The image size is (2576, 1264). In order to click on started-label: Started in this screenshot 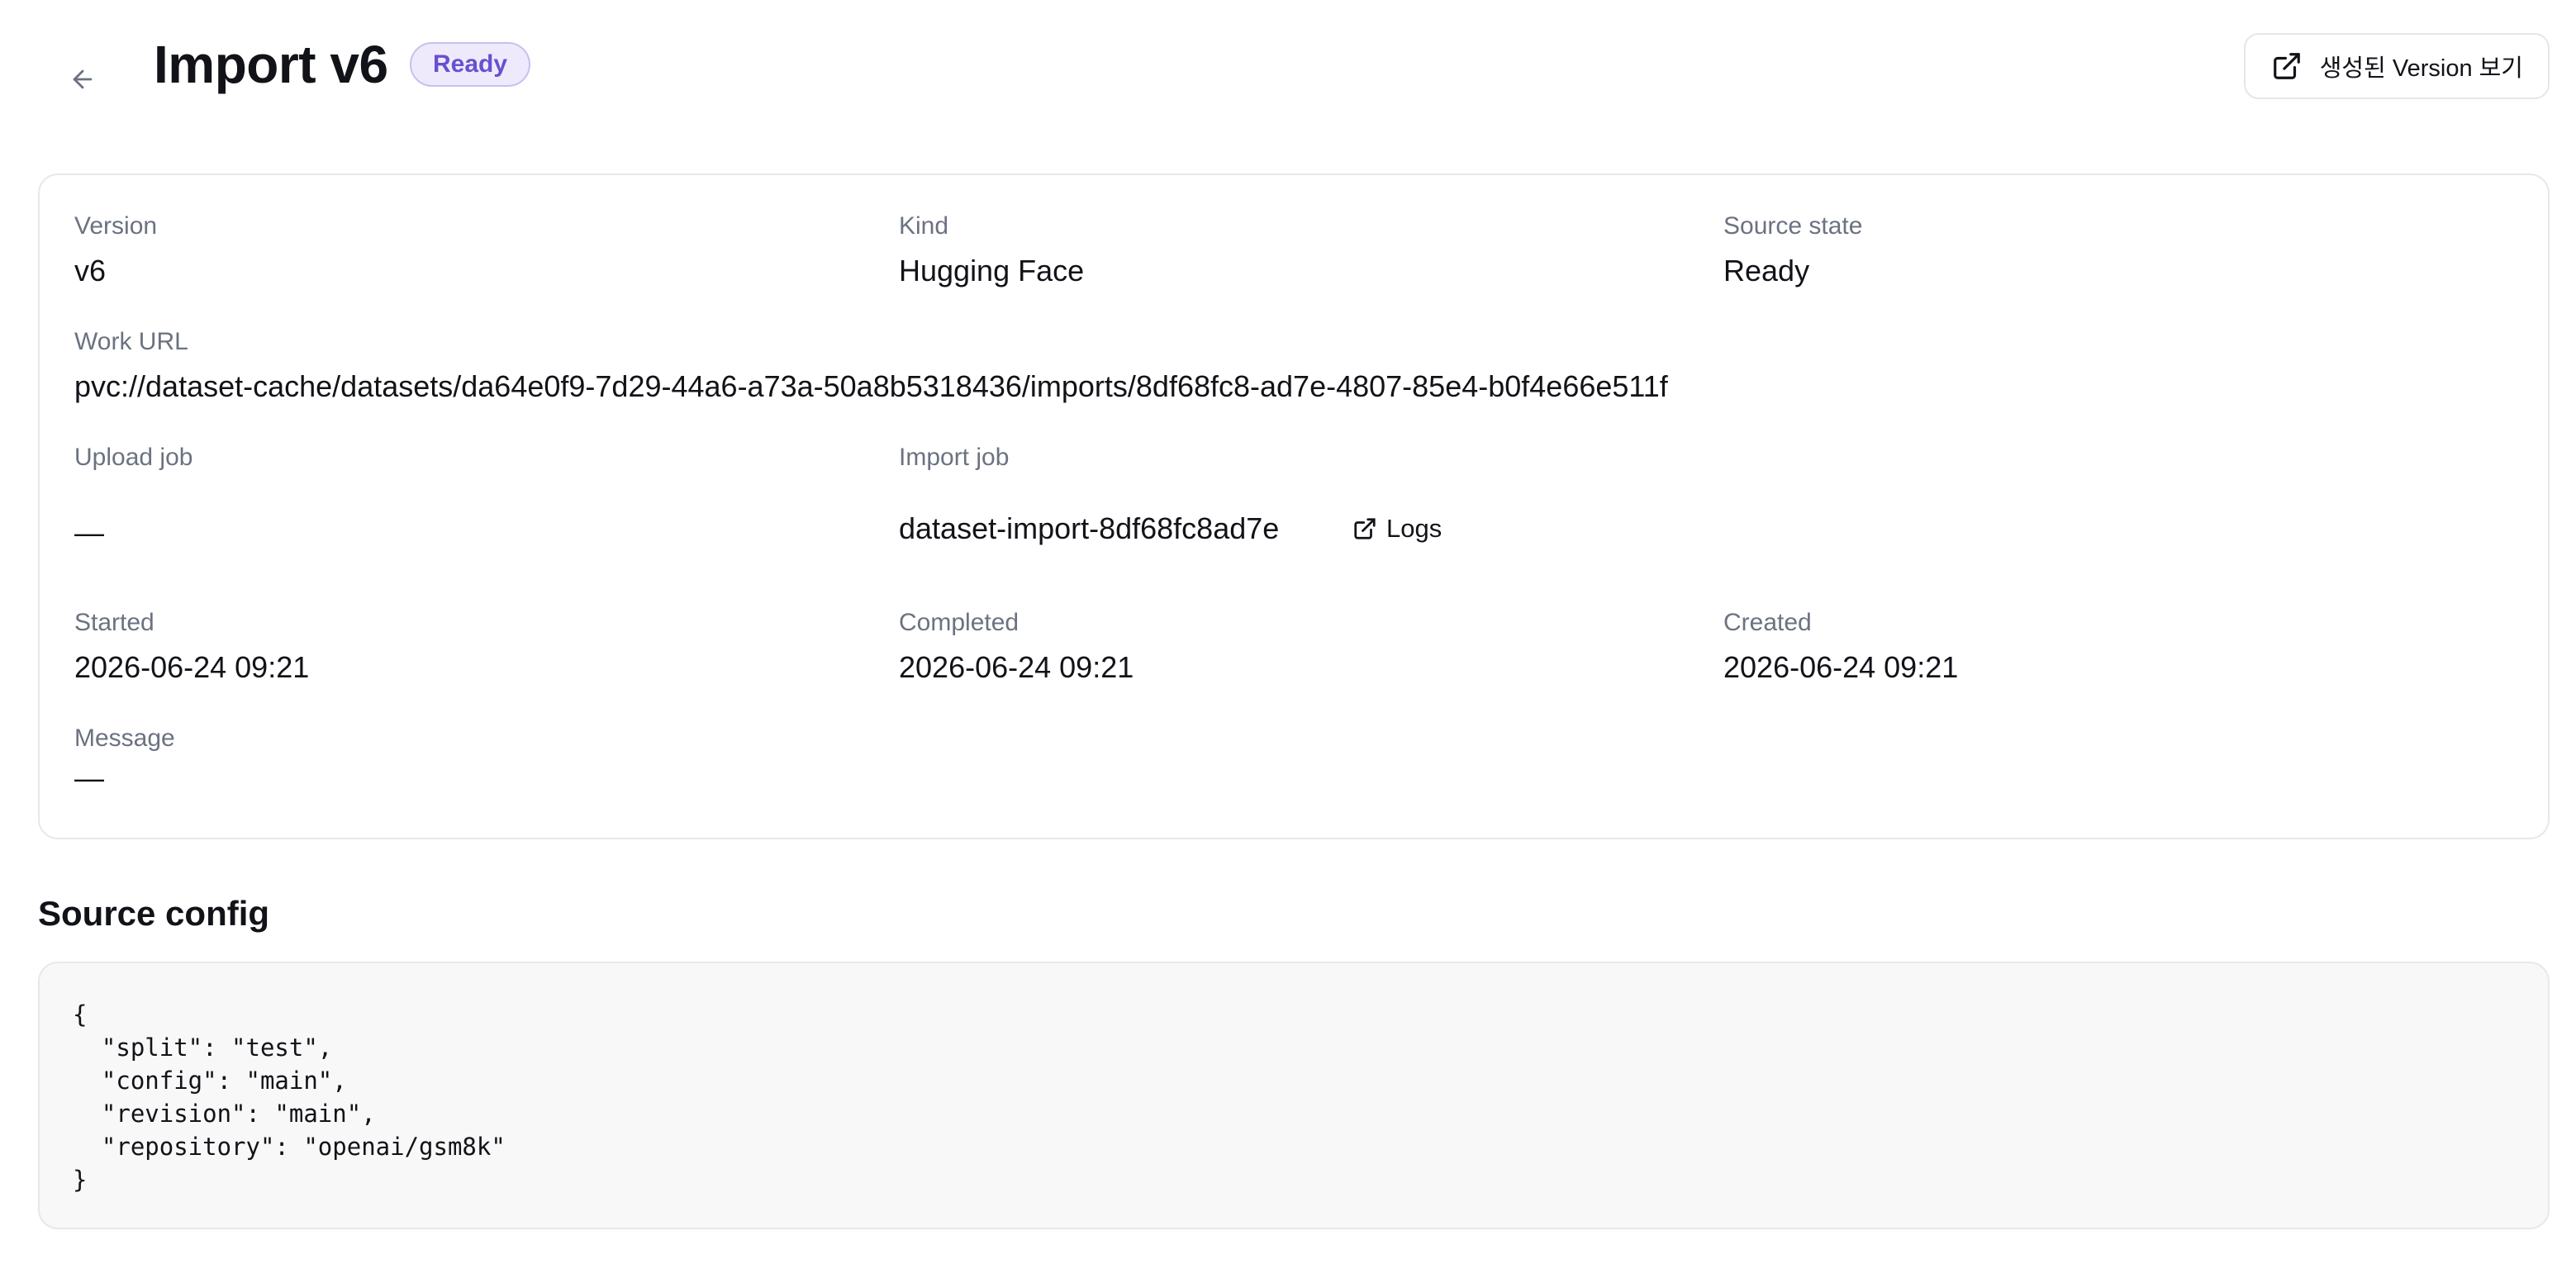, I will do `click(114, 622)`.